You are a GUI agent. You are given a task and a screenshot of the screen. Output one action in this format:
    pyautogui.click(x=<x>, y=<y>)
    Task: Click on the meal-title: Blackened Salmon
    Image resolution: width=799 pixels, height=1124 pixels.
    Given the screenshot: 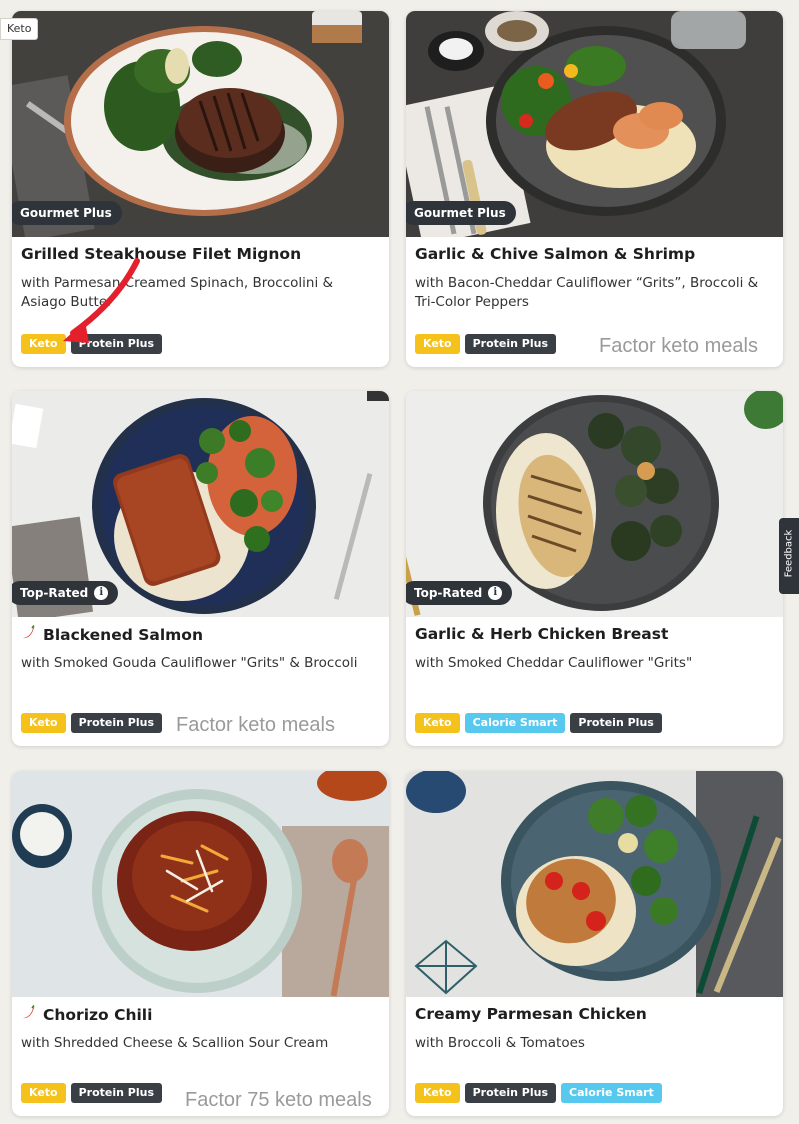 What is the action you would take?
    pyautogui.click(x=112, y=634)
    